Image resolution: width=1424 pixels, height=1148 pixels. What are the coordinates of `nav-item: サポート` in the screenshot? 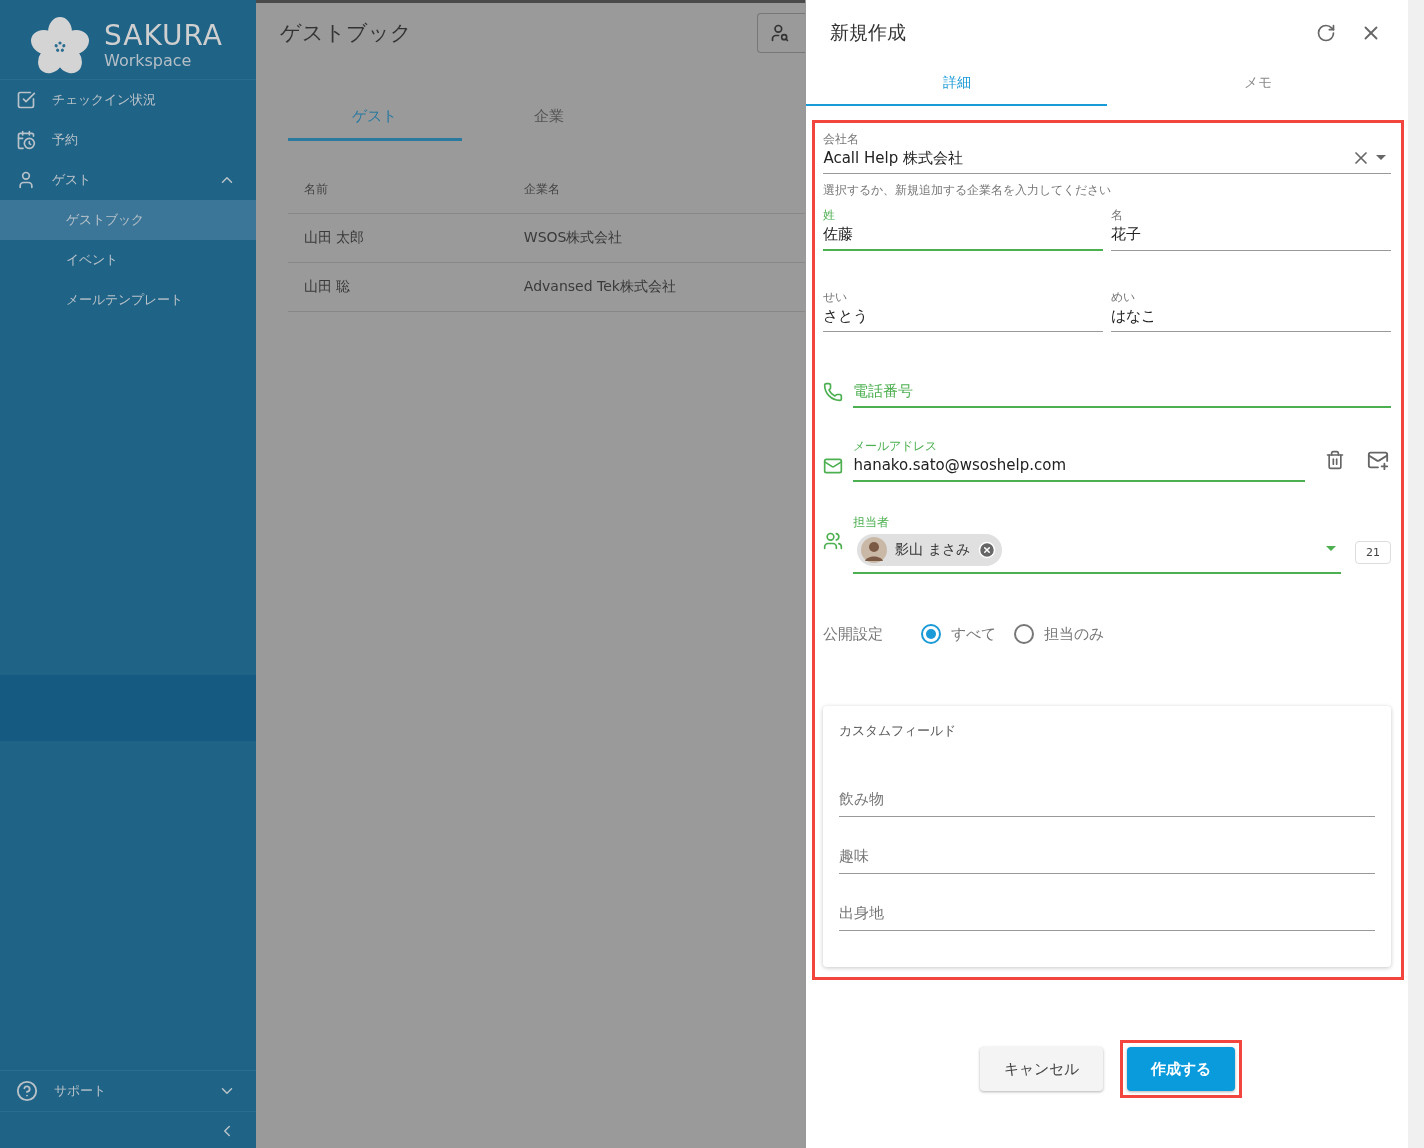 It's located at (128, 1091).